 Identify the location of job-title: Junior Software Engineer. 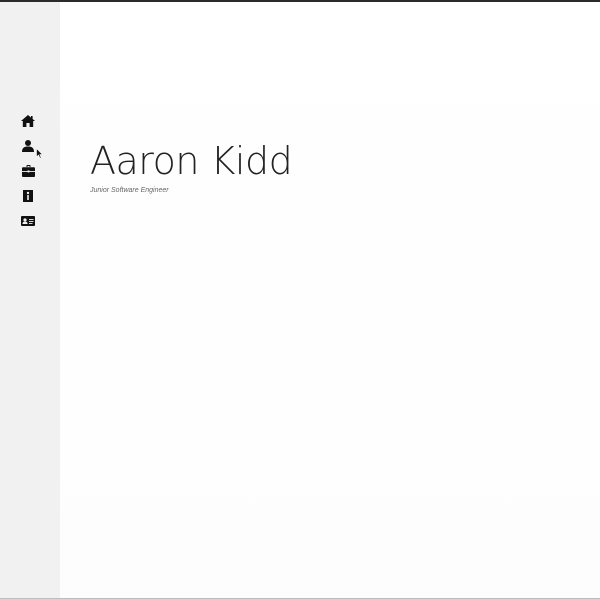
(129, 190).